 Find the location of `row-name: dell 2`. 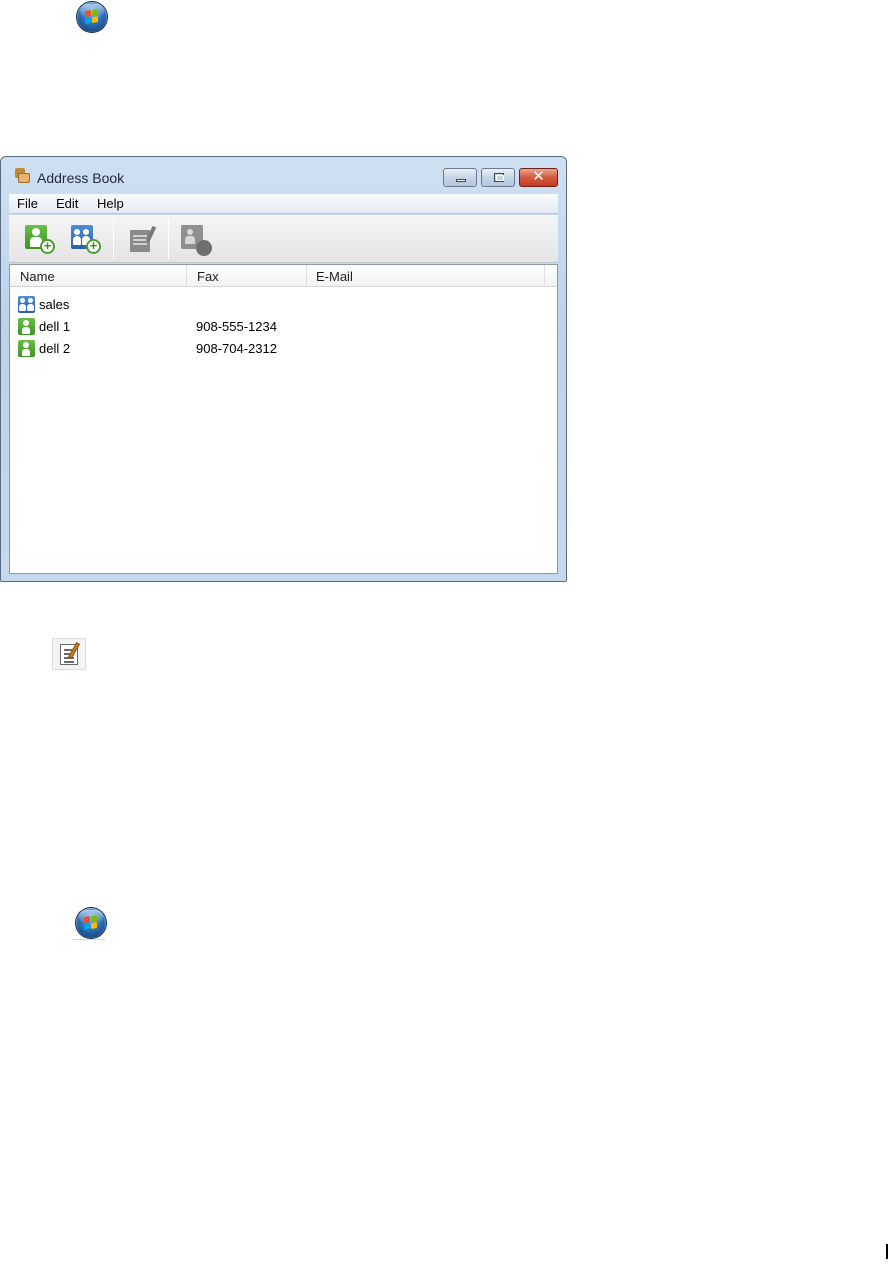

row-name: dell 2 is located at coordinates (55, 348).